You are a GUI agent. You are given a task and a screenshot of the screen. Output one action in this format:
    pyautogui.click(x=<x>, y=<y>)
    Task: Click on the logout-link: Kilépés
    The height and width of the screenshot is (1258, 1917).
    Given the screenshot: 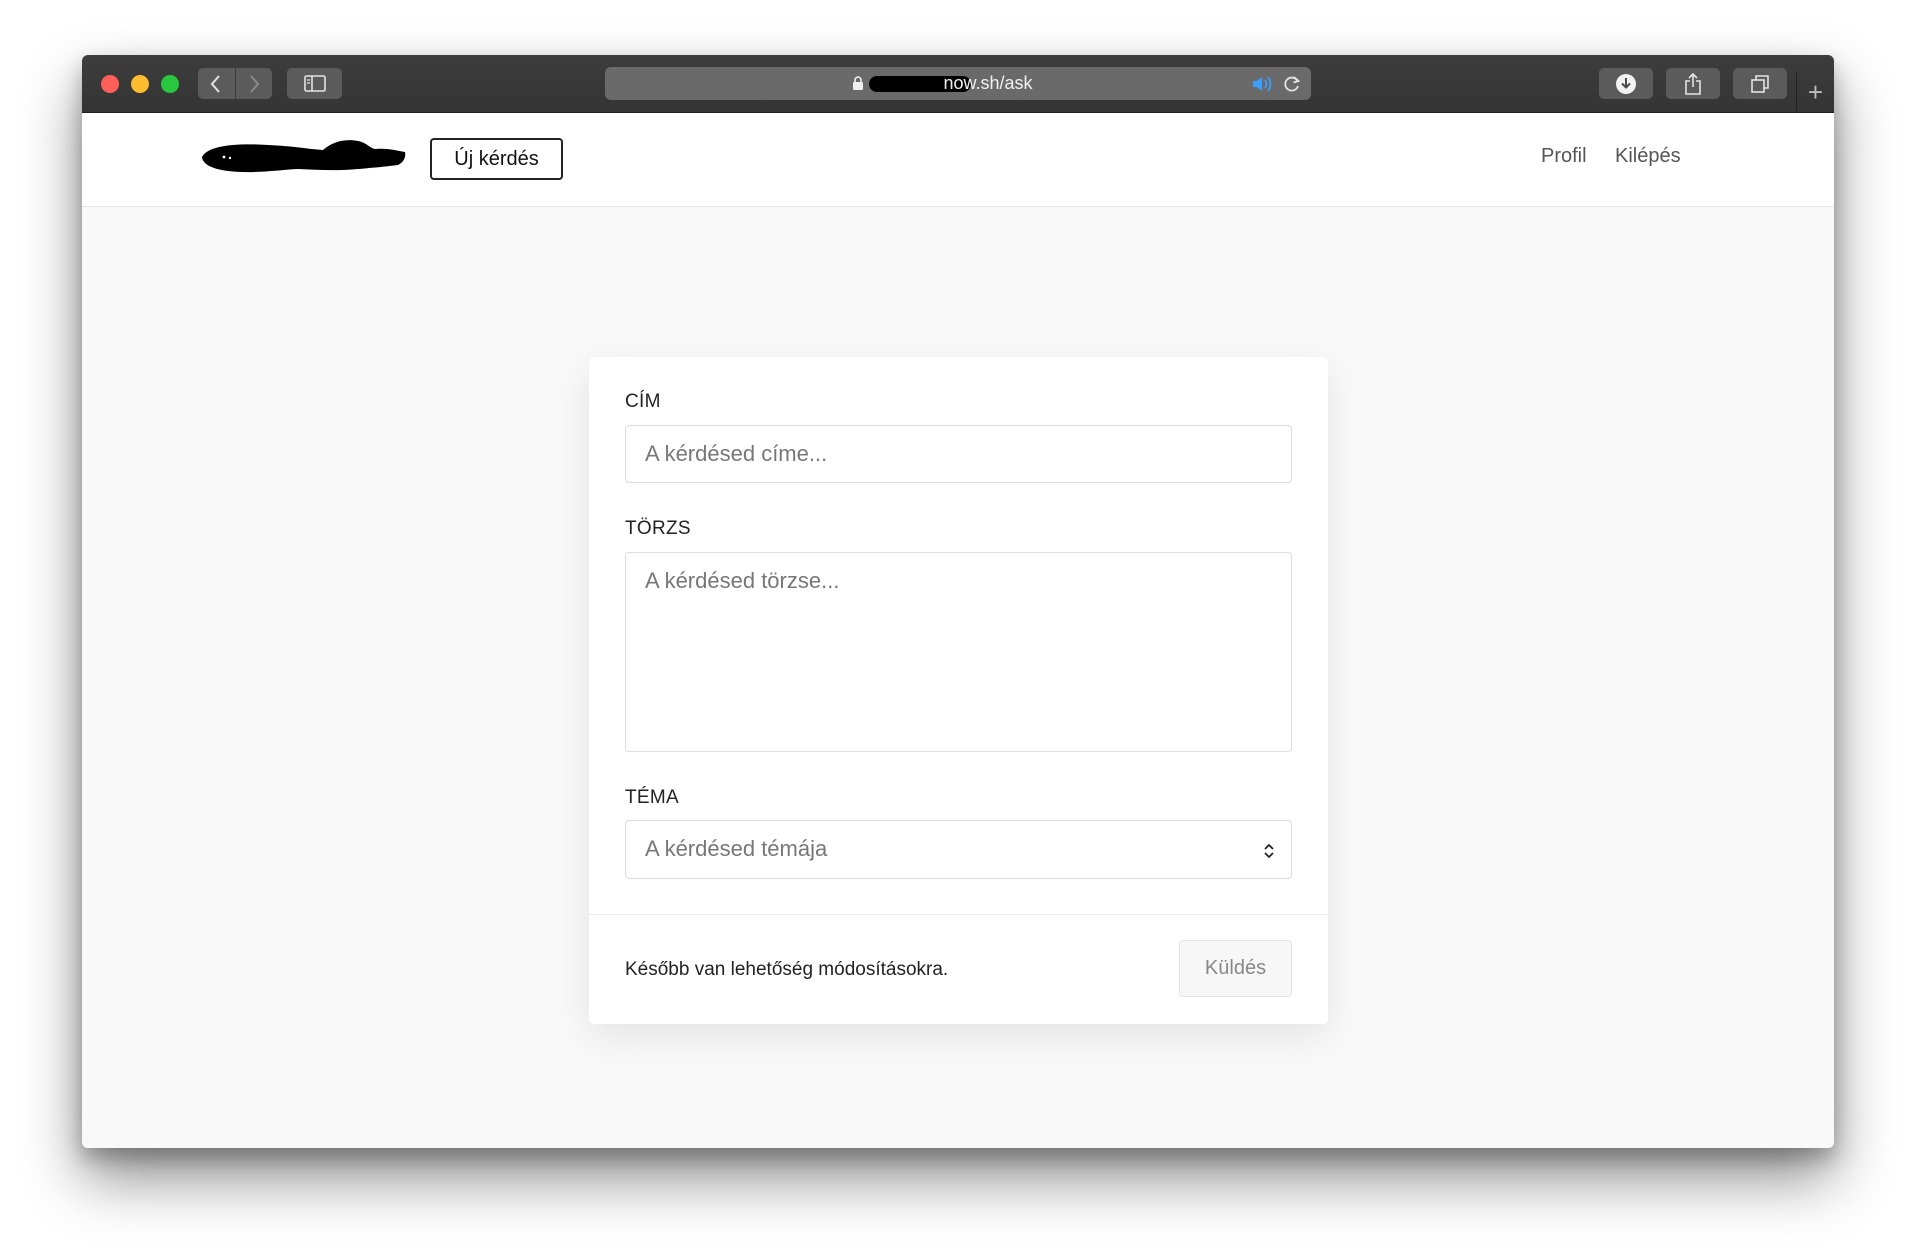 What is the action you would take?
    pyautogui.click(x=1648, y=156)
    